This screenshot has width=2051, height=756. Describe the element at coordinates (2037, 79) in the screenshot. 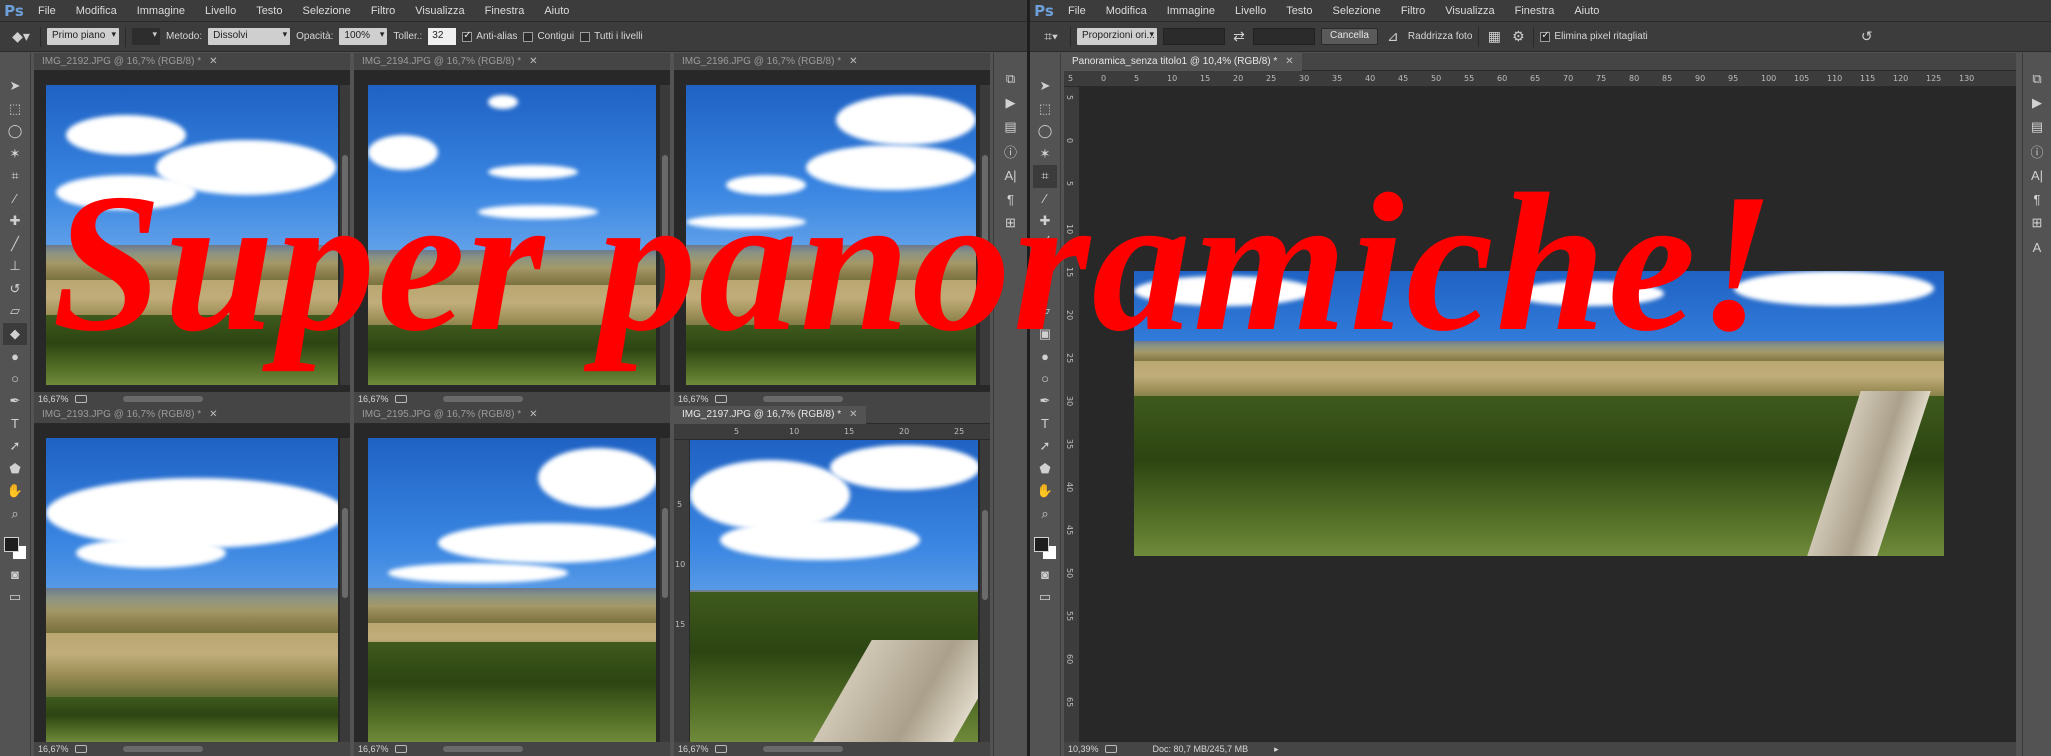

I see `history-panel-icon: ⧉` at that location.